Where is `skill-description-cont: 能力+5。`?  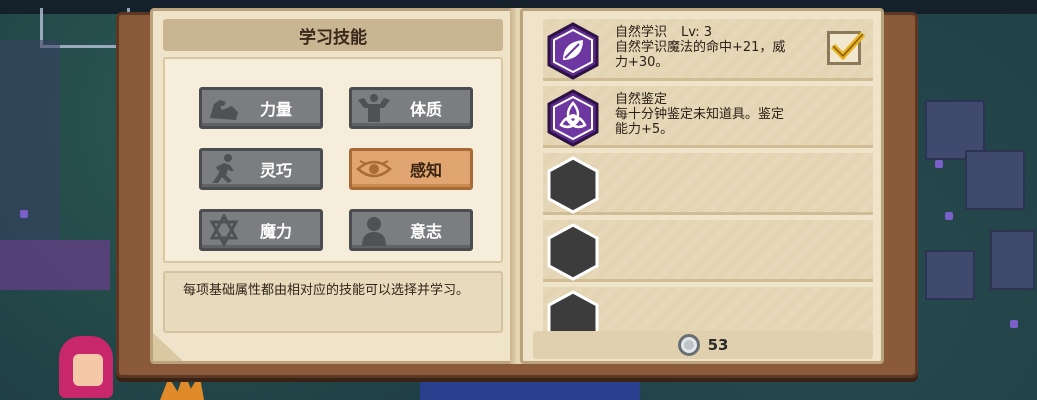 skill-description-cont: 能力+5。 is located at coordinates (644, 129).